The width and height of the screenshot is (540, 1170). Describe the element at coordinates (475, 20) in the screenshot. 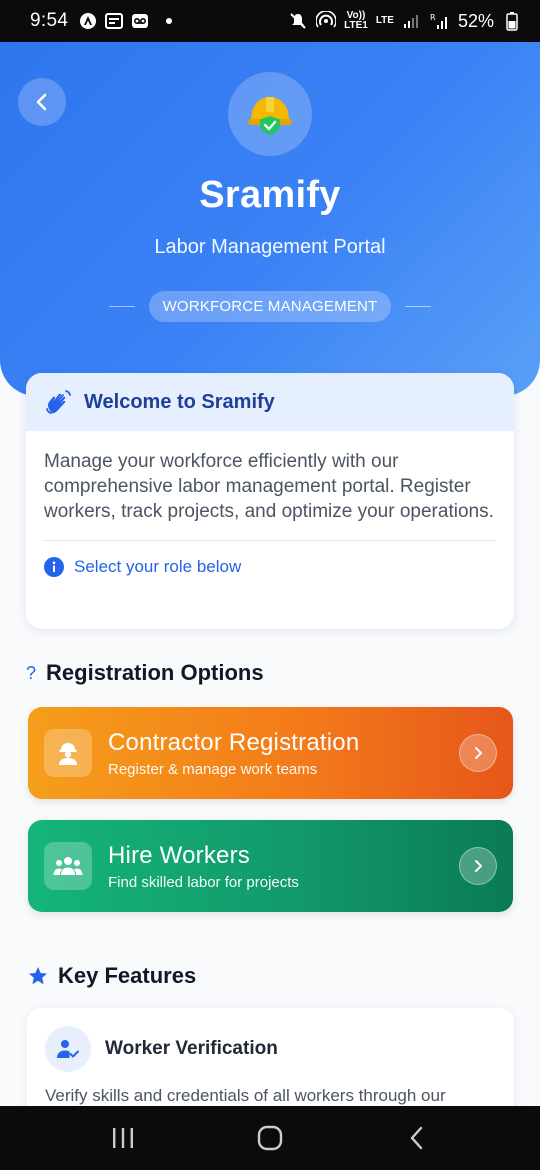

I see `battery-percent: 52%` at that location.